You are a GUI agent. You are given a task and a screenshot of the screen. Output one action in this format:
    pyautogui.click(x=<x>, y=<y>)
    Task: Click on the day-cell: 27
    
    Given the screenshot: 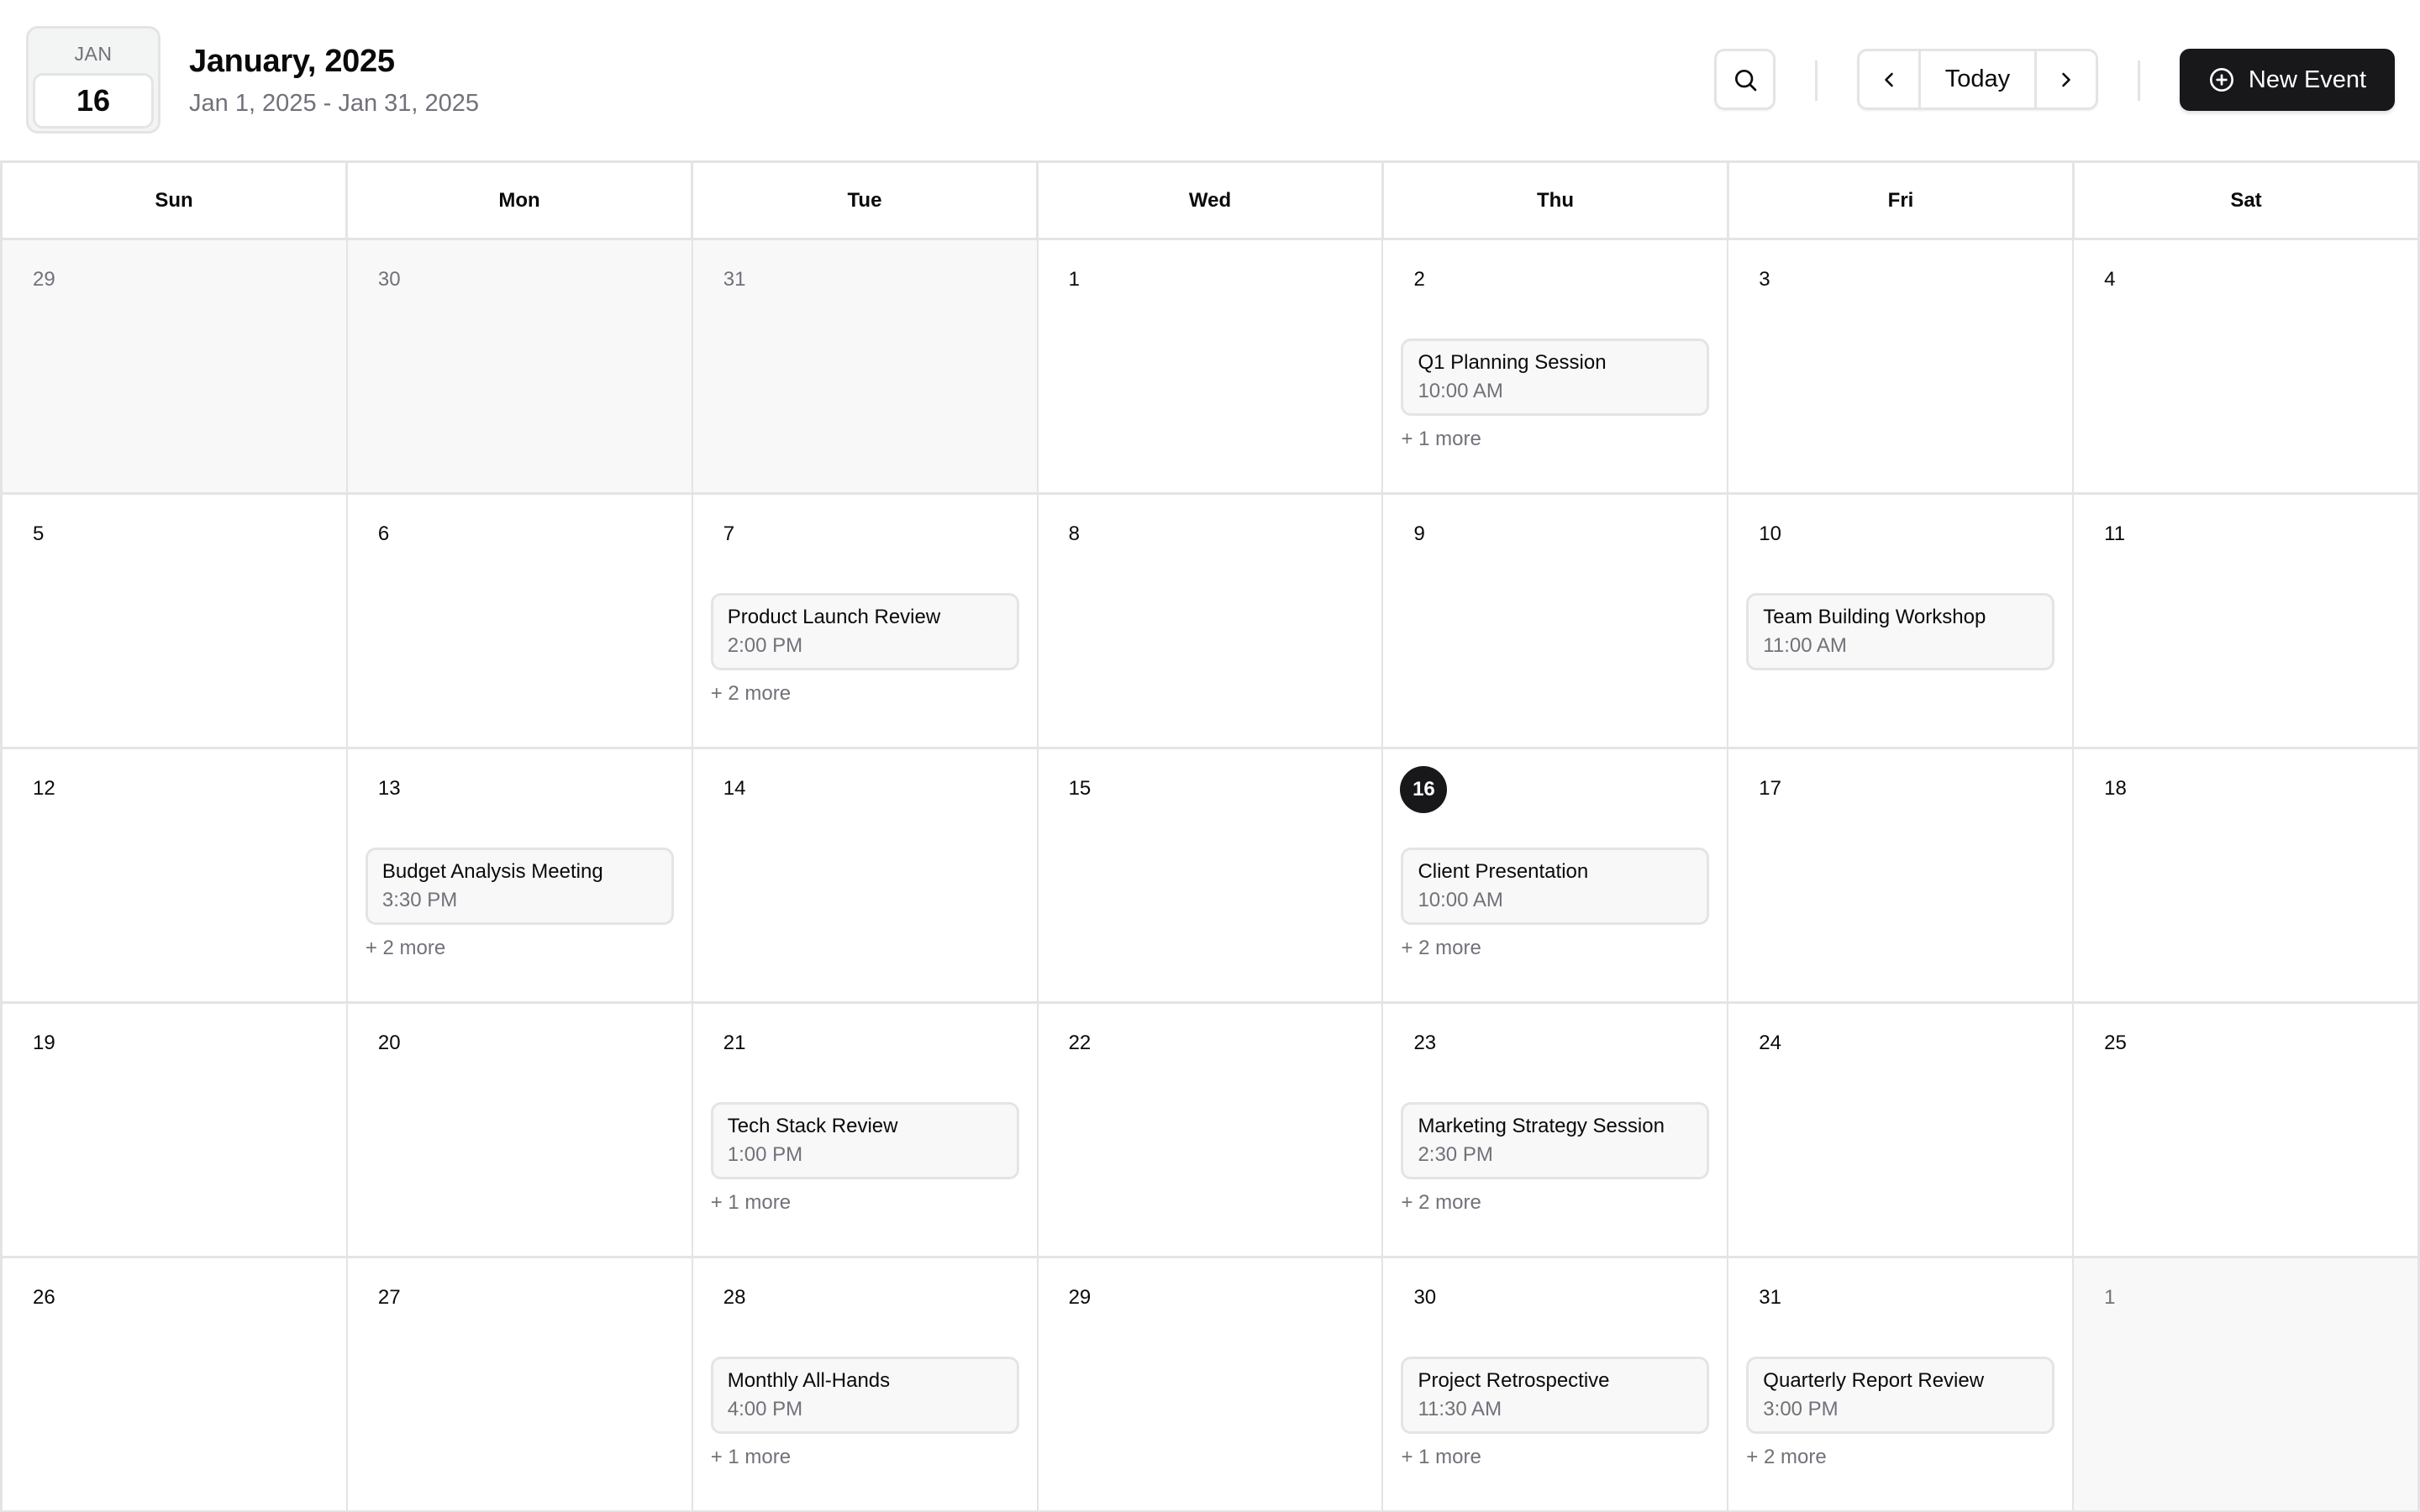 What is the action you would take?
    pyautogui.click(x=520, y=1384)
    